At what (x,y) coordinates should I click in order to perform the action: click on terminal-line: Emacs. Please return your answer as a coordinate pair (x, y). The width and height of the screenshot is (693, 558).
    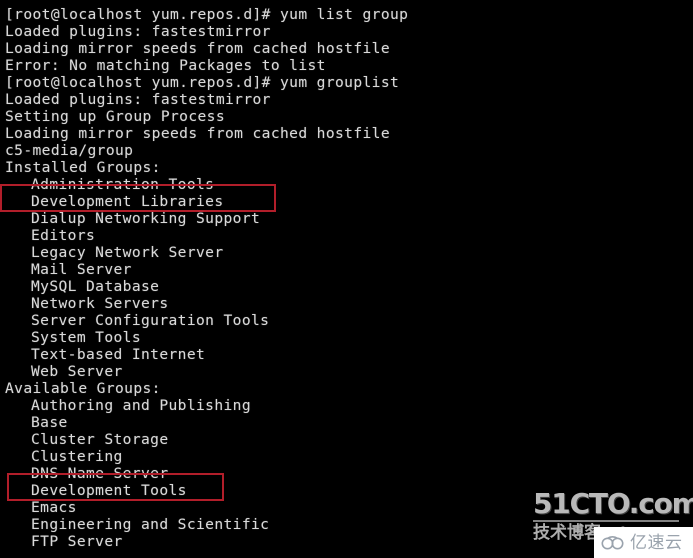
    Looking at the image, I should click on (54, 507).